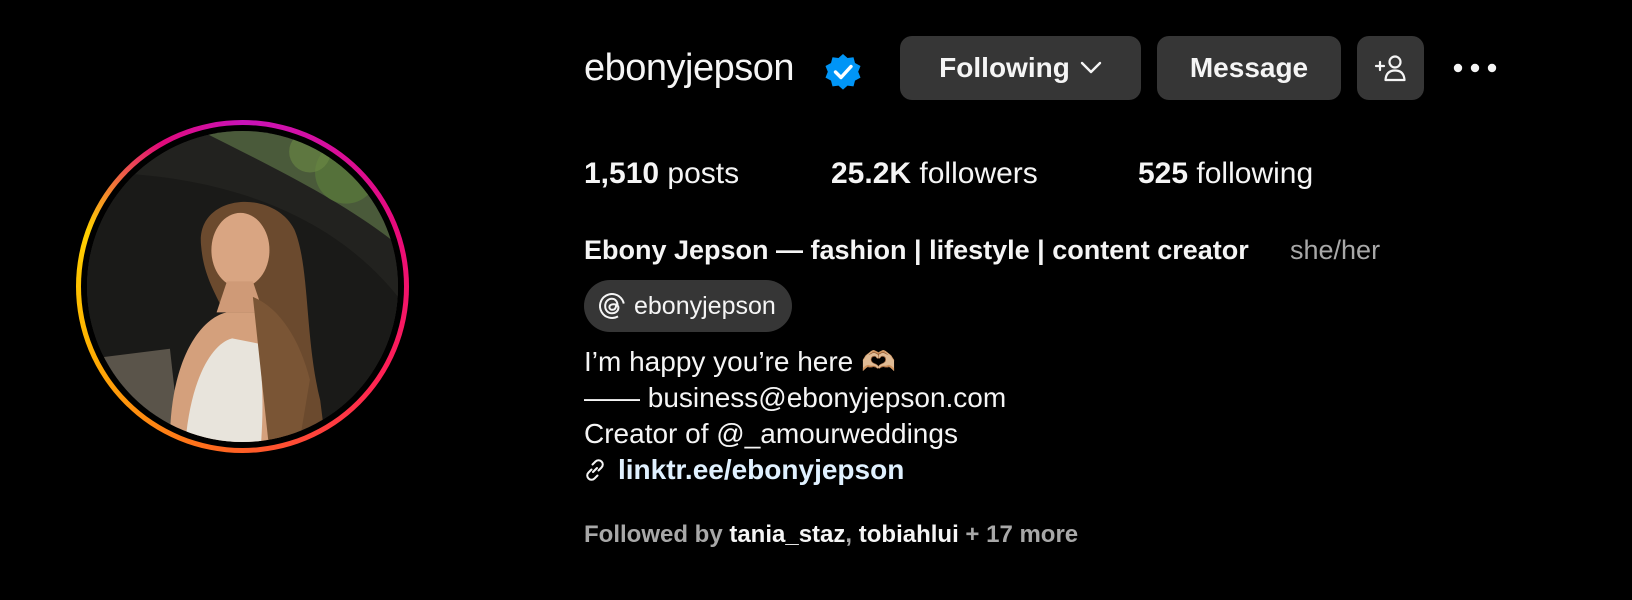 The image size is (1632, 600). What do you see at coordinates (703, 173) in the screenshot?
I see `posts-label: posts` at bounding box center [703, 173].